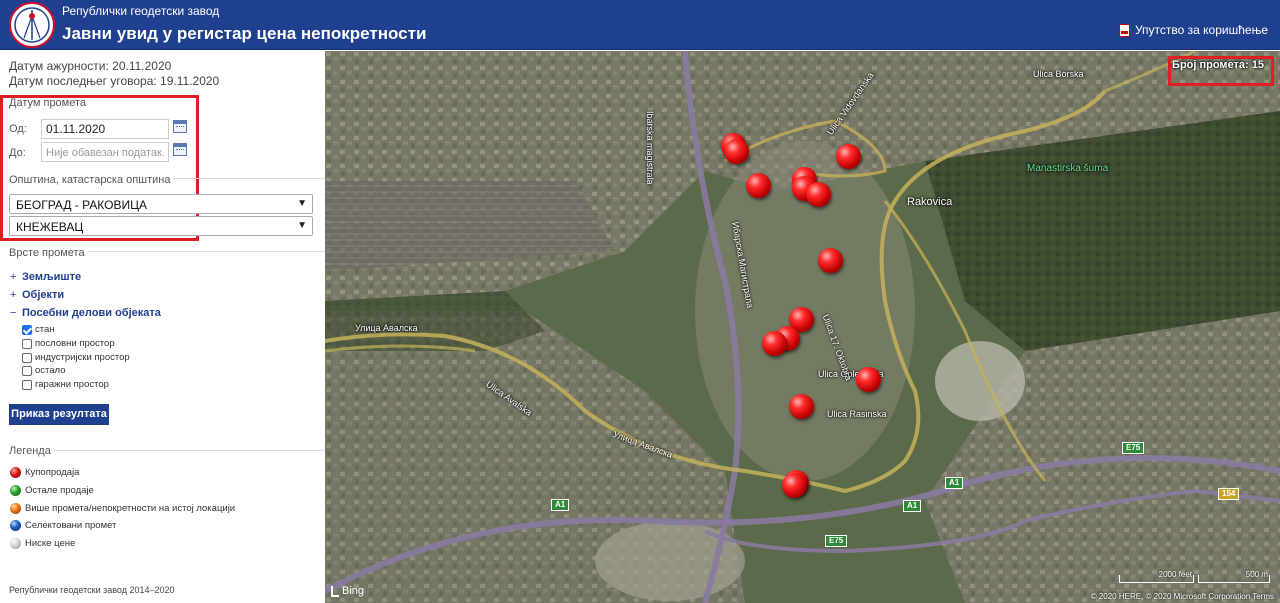 The width and height of the screenshot is (1280, 603). I want to click on date-section-label: Датум промета, so click(48, 103).